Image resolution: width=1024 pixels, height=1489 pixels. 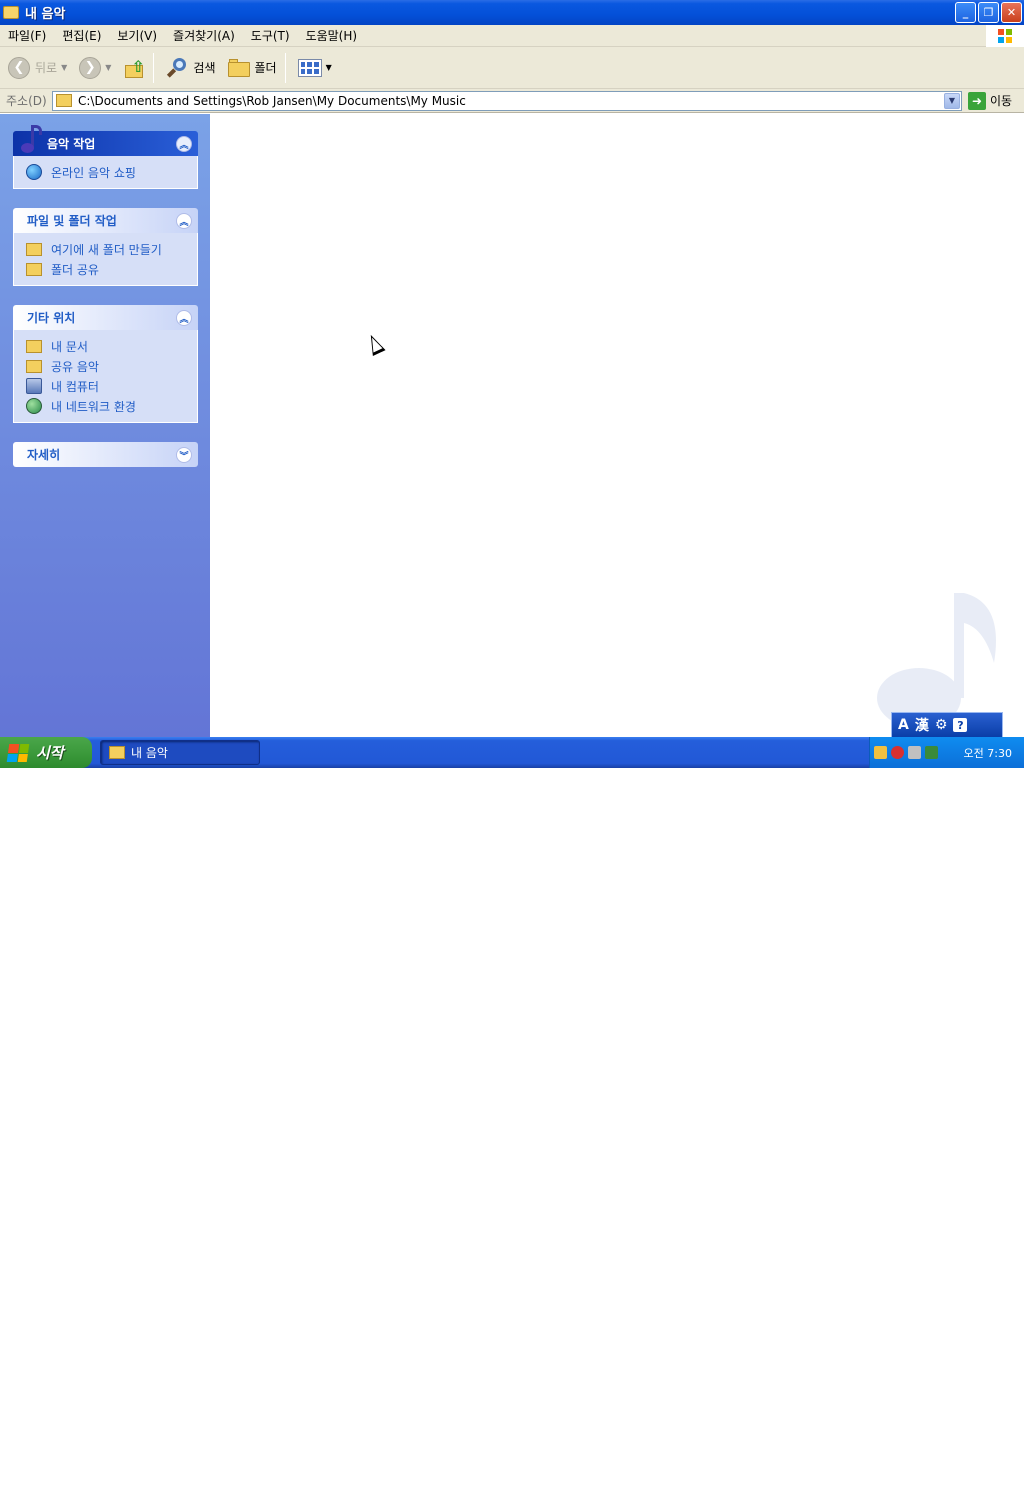 I want to click on taskbar-window-label: 내 음악, so click(x=149, y=753).